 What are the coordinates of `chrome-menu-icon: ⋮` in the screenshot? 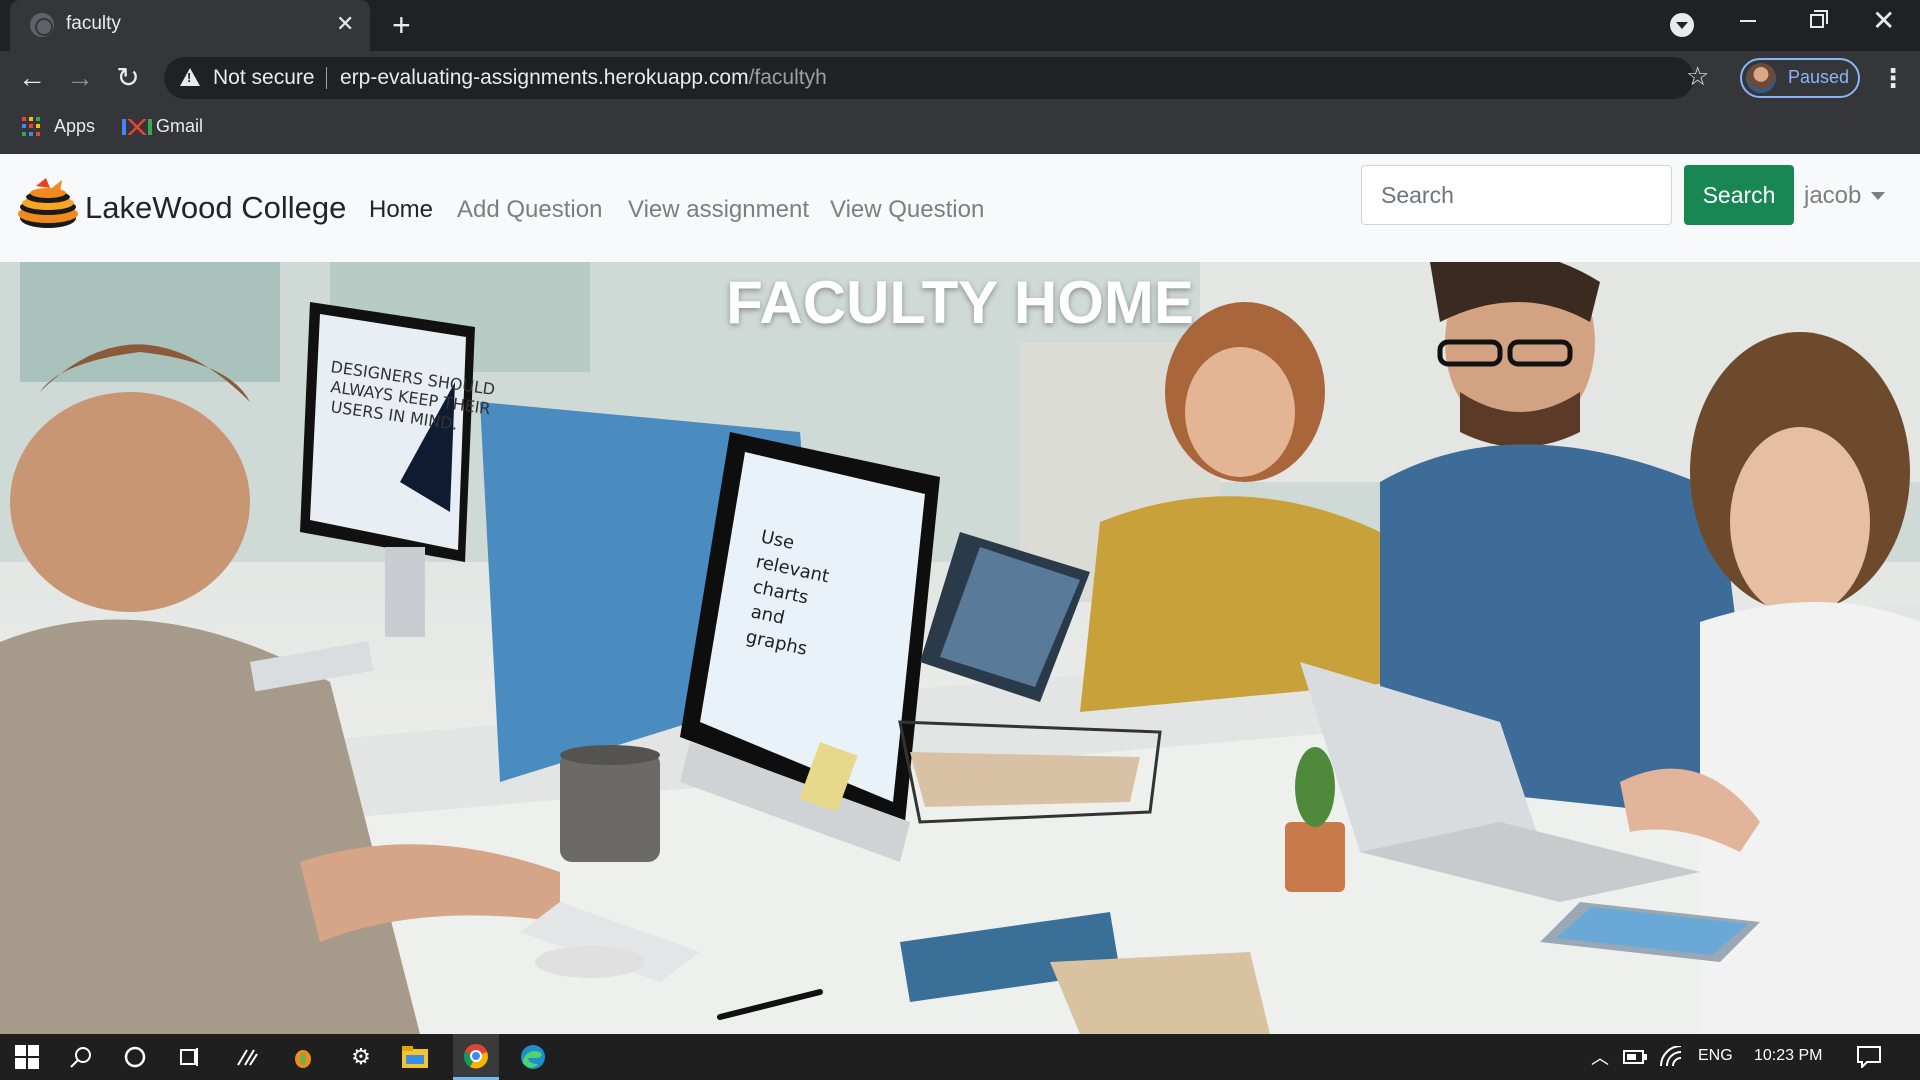 It's located at (1893, 78).